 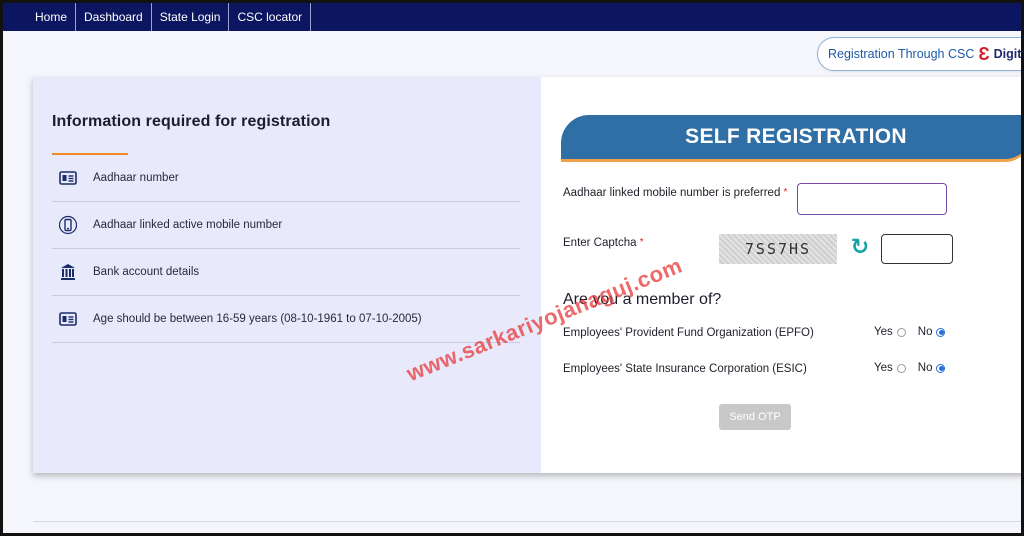 I want to click on esic-radio-group: Yes No, so click(x=913, y=368).